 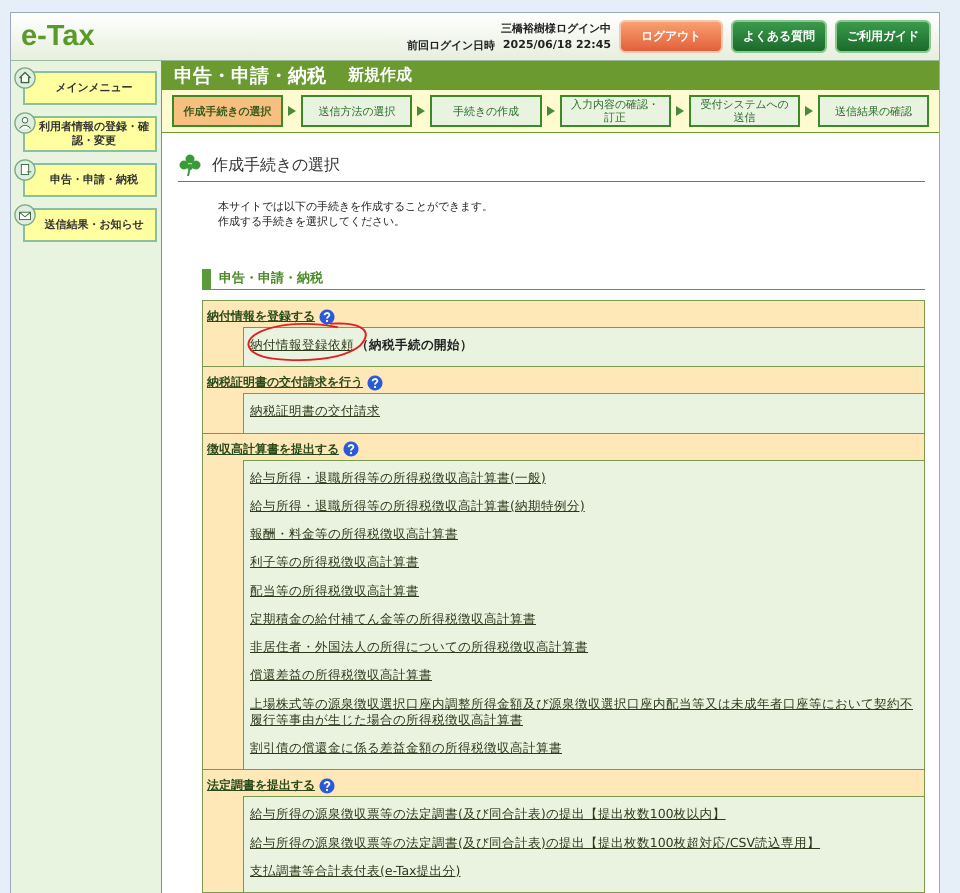 What do you see at coordinates (190, 165) in the screenshot?
I see `clover-icon` at bounding box center [190, 165].